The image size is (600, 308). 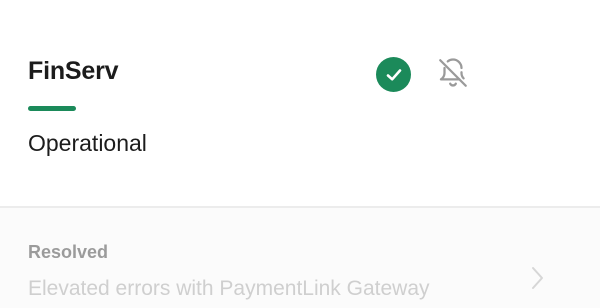 What do you see at coordinates (537, 278) in the screenshot?
I see `chevron-right-icon` at bounding box center [537, 278].